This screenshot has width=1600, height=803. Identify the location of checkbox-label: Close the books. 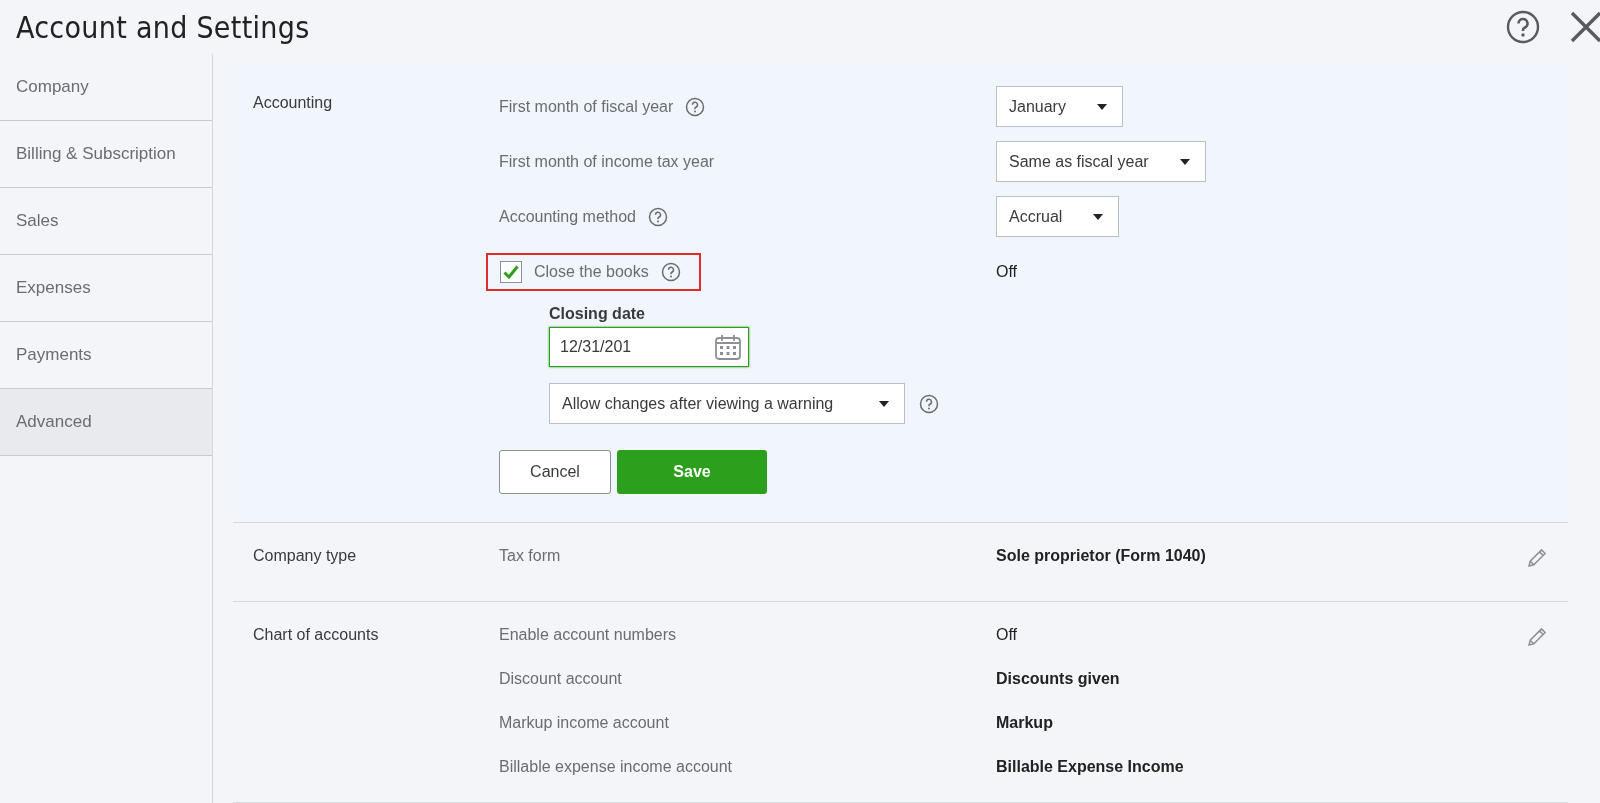
(591, 271).